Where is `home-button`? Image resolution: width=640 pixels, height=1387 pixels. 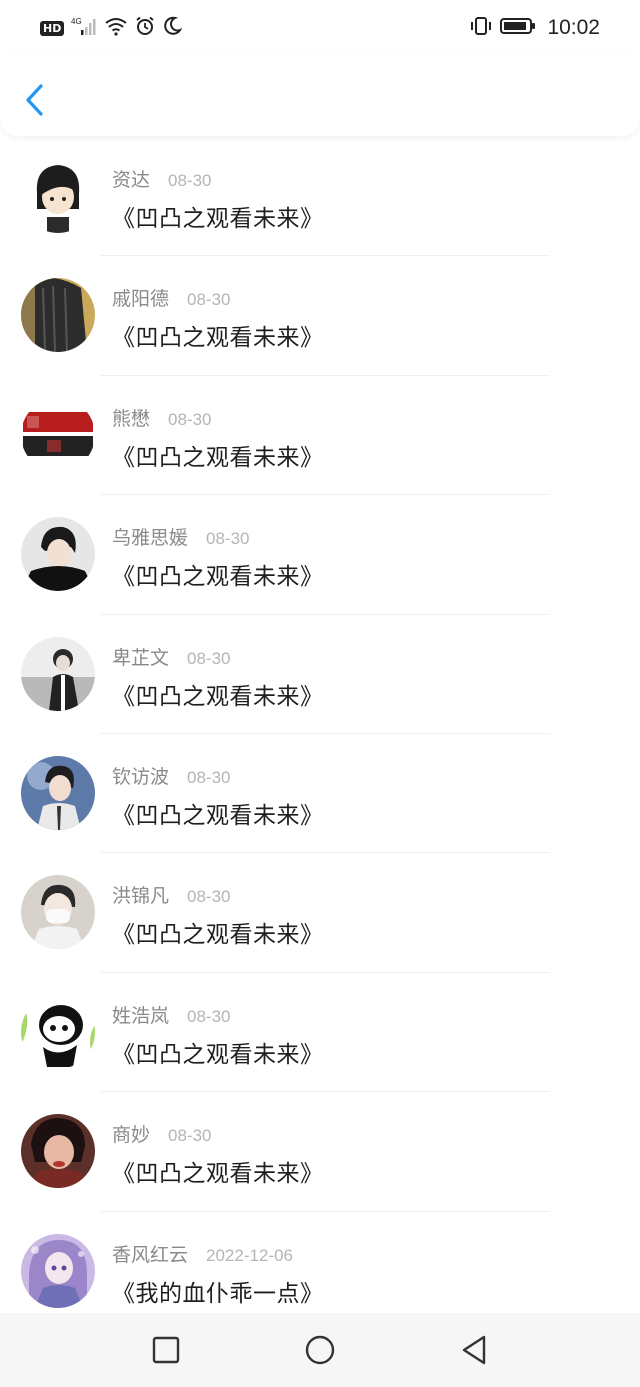 home-button is located at coordinates (320, 1350).